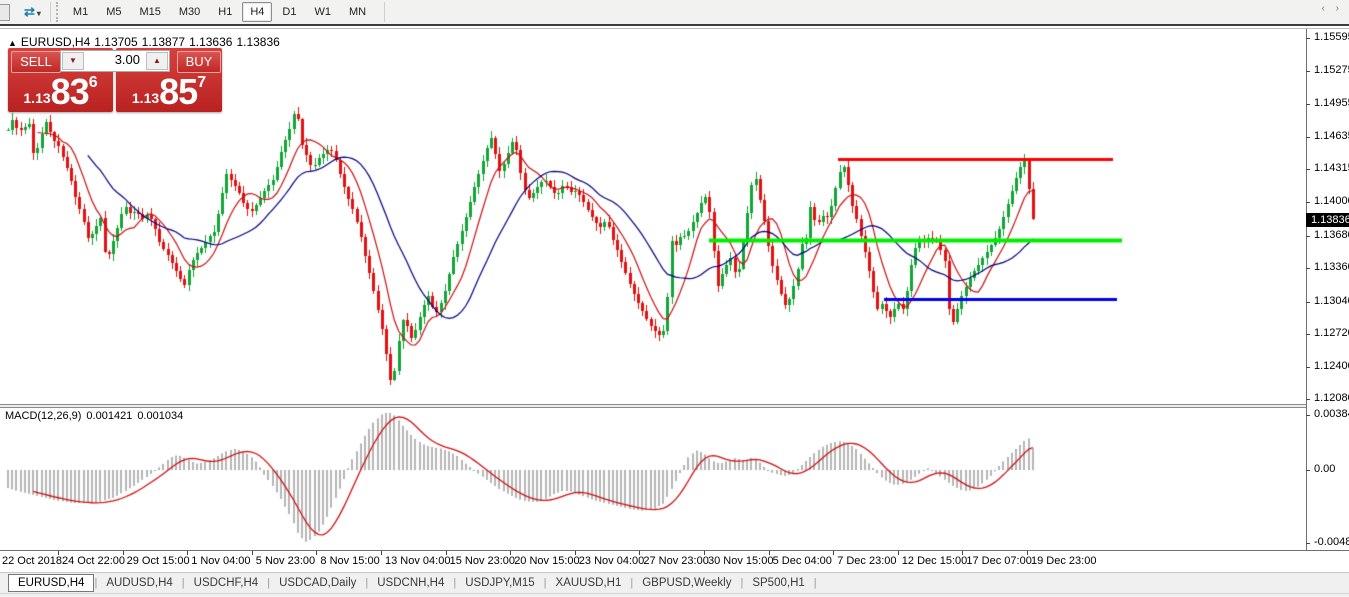 The height and width of the screenshot is (597, 1349). Describe the element at coordinates (289, 12) in the screenshot. I see `timeframe-button-d1: D1` at that location.